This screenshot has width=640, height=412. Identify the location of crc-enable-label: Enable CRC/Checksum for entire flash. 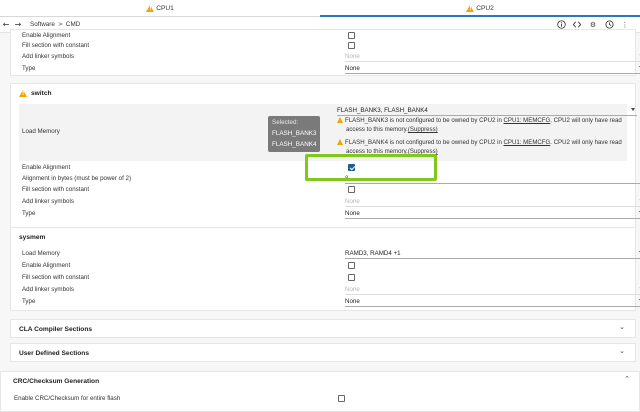
(67, 398).